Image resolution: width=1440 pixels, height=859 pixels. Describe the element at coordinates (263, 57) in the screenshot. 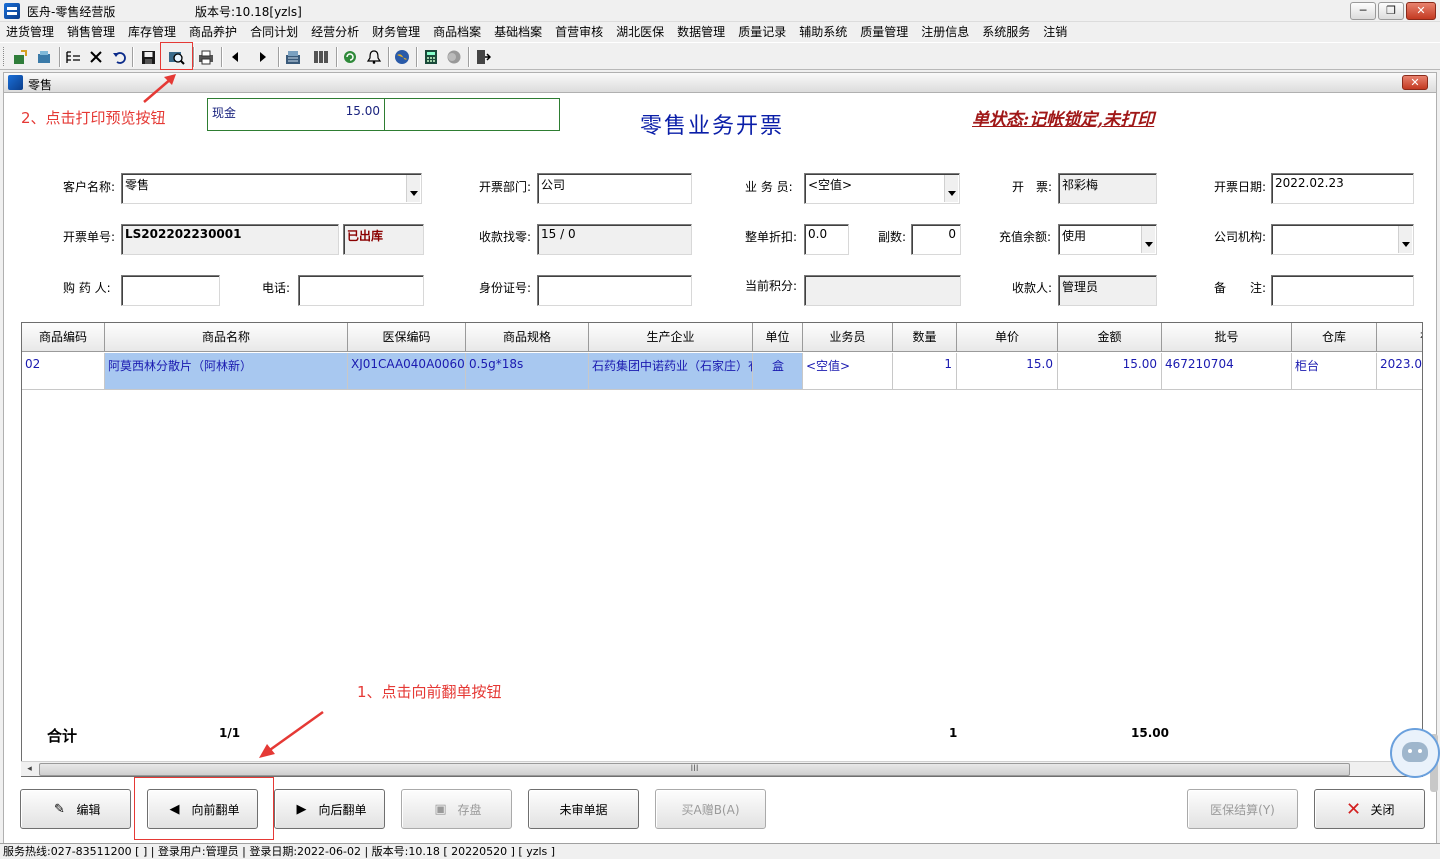

I see `next-icon` at that location.